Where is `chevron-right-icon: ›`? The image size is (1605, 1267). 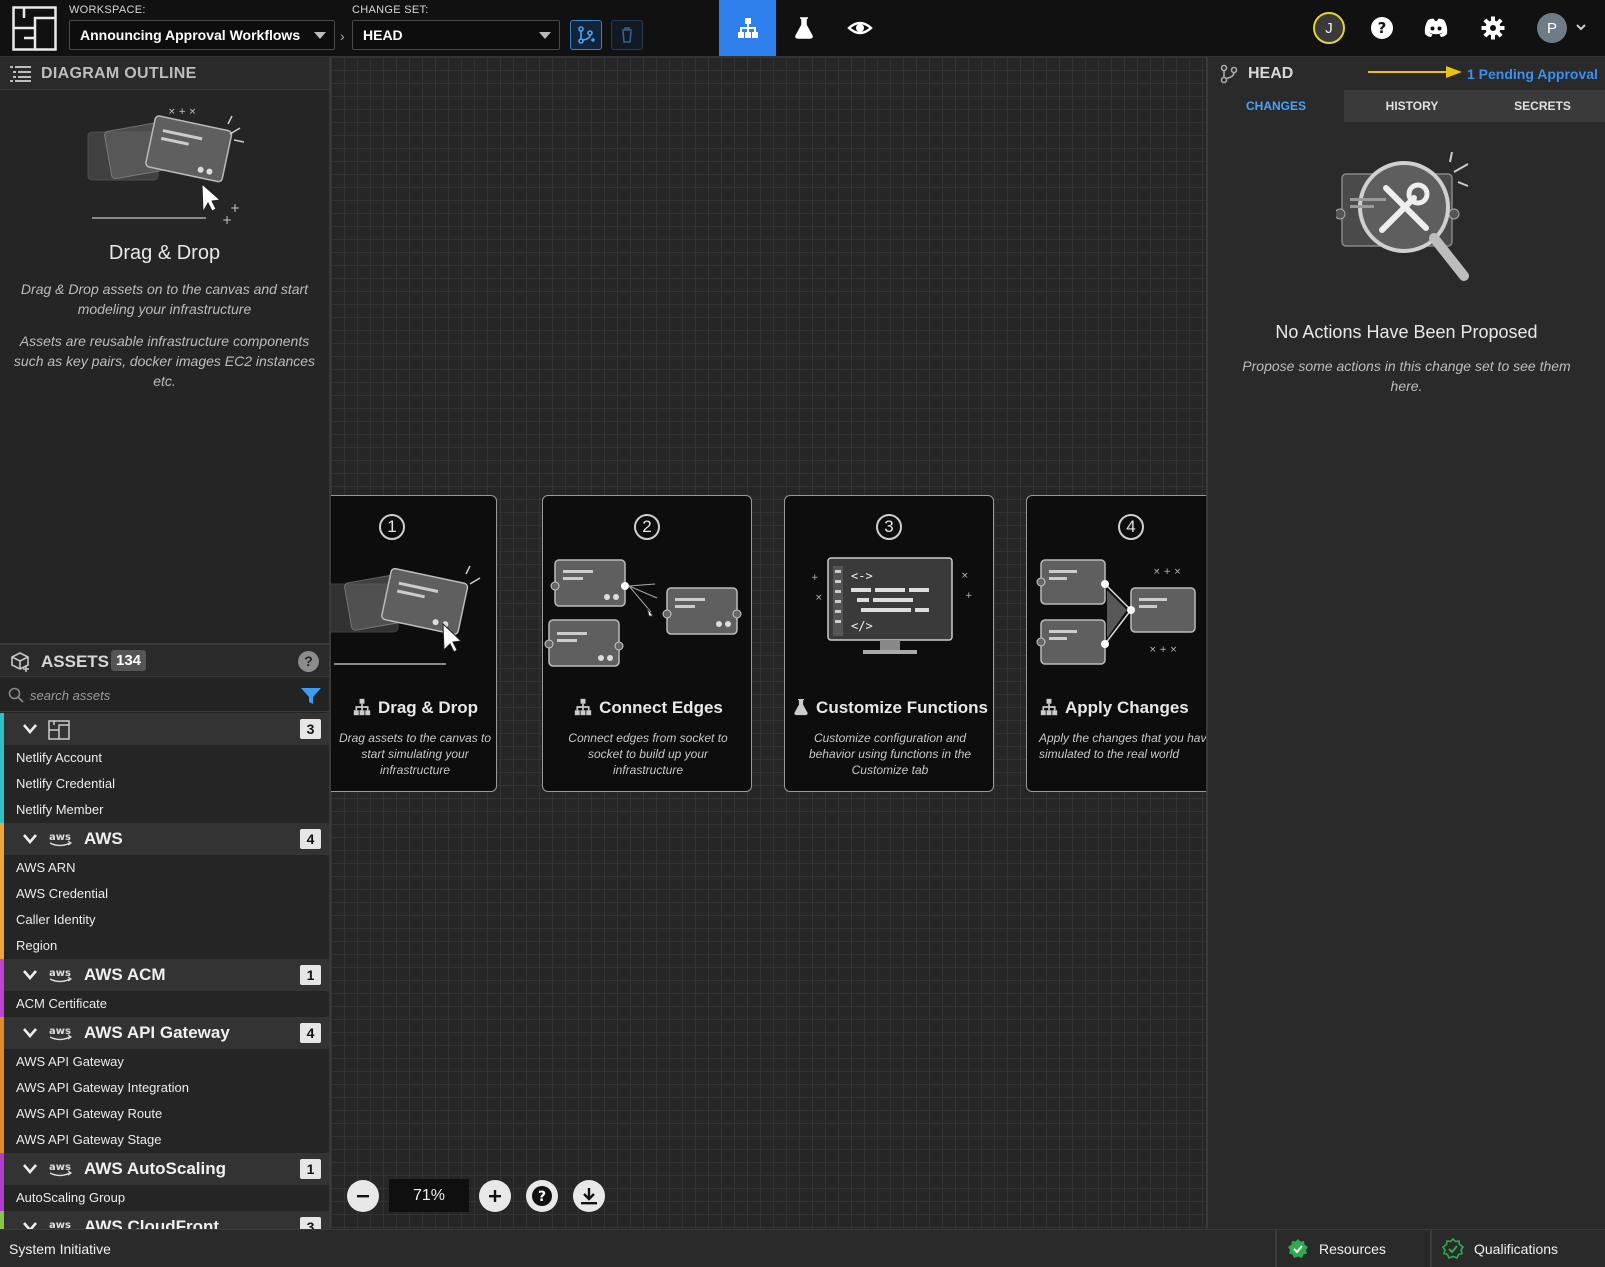 chevron-right-icon: › is located at coordinates (342, 36).